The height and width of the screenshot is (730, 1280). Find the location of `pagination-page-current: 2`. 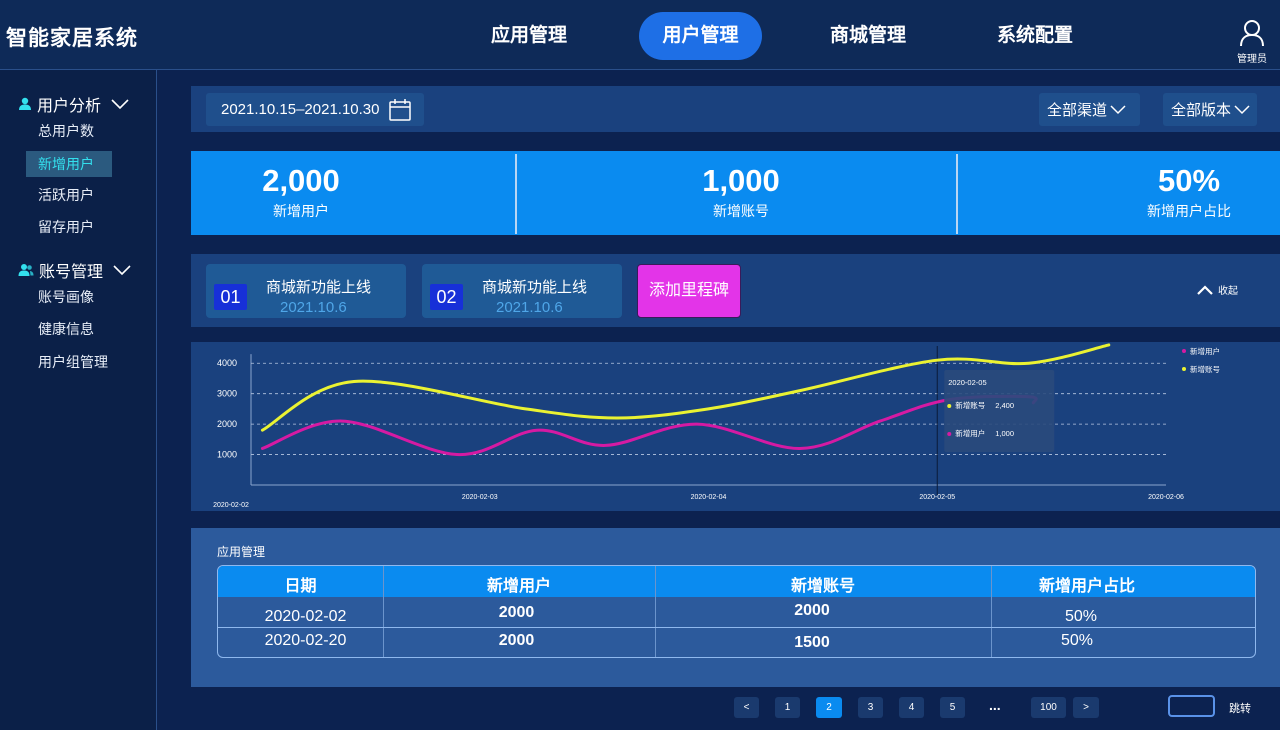

pagination-page-current: 2 is located at coordinates (829, 707).